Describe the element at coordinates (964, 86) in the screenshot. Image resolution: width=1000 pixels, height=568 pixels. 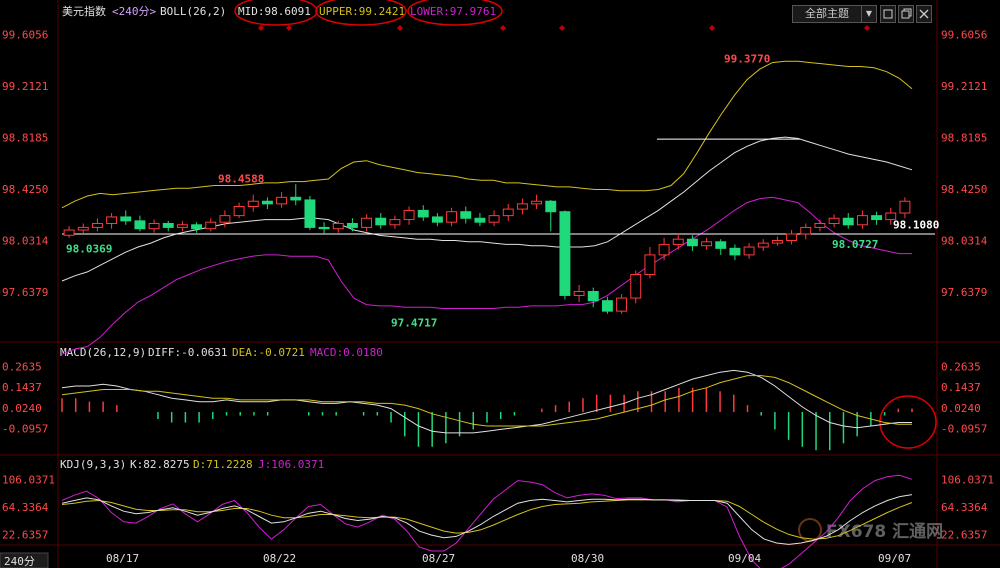
I see `price-tick-right: 99.2121` at that location.